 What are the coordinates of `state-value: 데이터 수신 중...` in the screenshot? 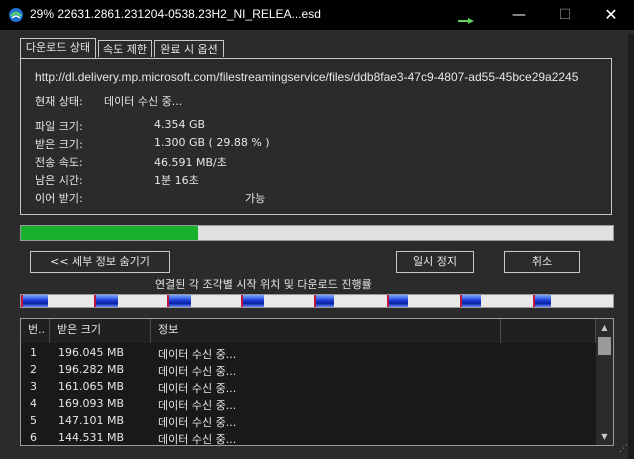 It's located at (143, 101).